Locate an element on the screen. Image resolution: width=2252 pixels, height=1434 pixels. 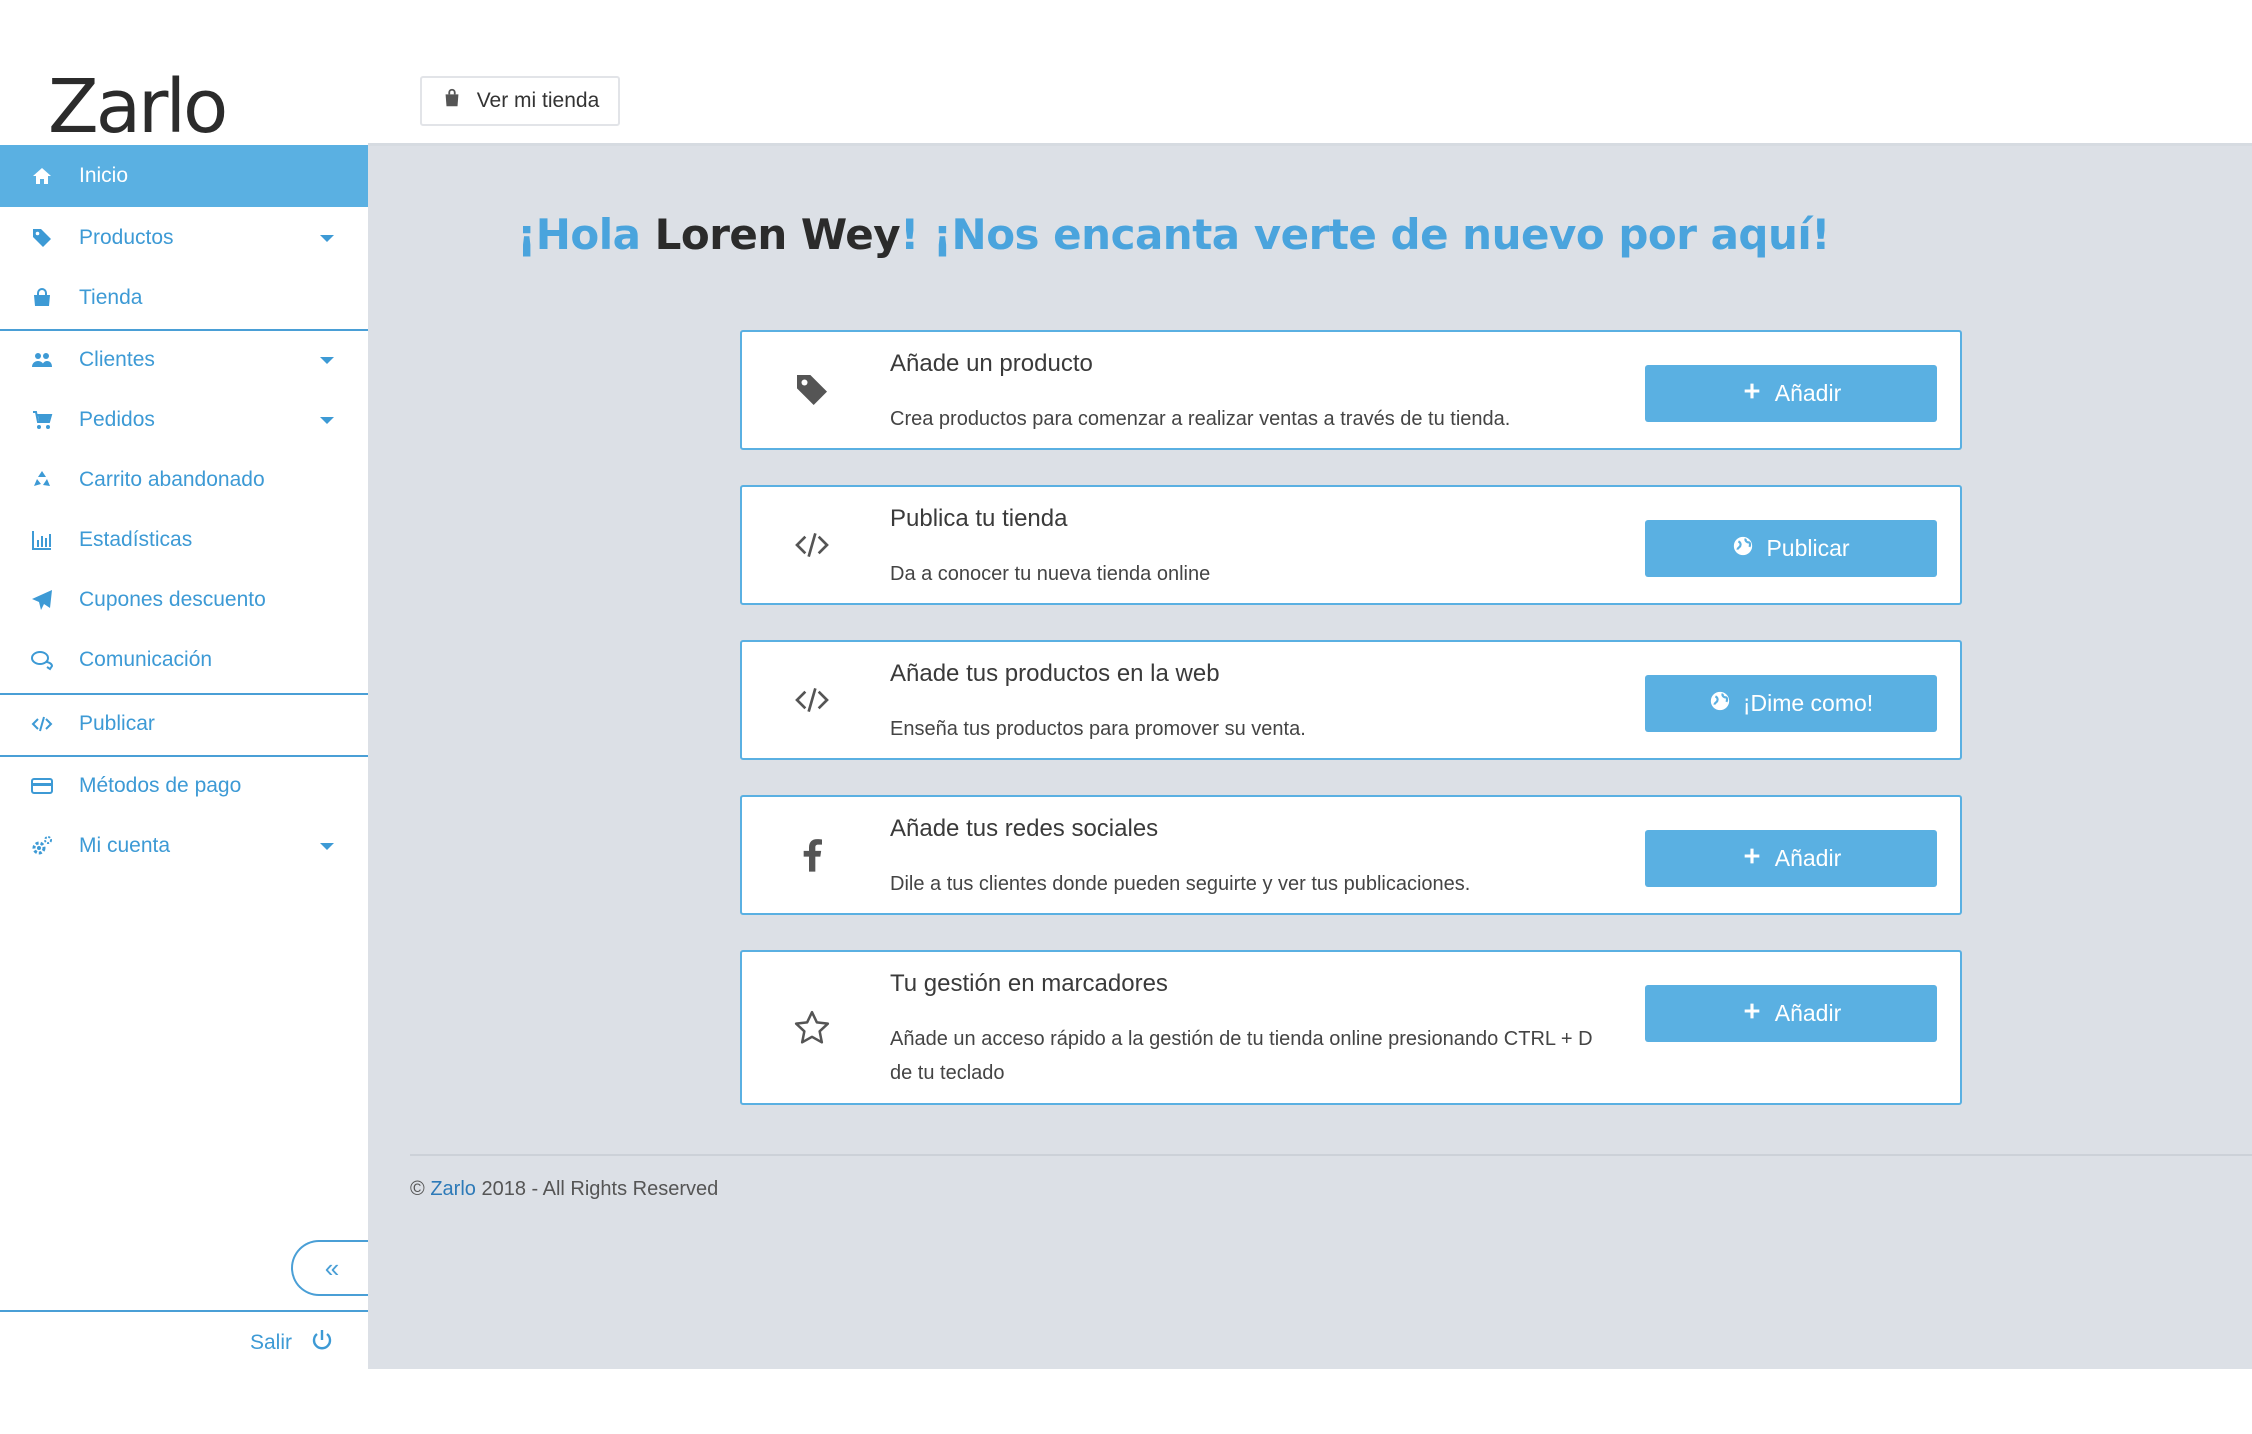
footer: © Zarlo 2018 - All Rights Reserved is located at coordinates (564, 1189).